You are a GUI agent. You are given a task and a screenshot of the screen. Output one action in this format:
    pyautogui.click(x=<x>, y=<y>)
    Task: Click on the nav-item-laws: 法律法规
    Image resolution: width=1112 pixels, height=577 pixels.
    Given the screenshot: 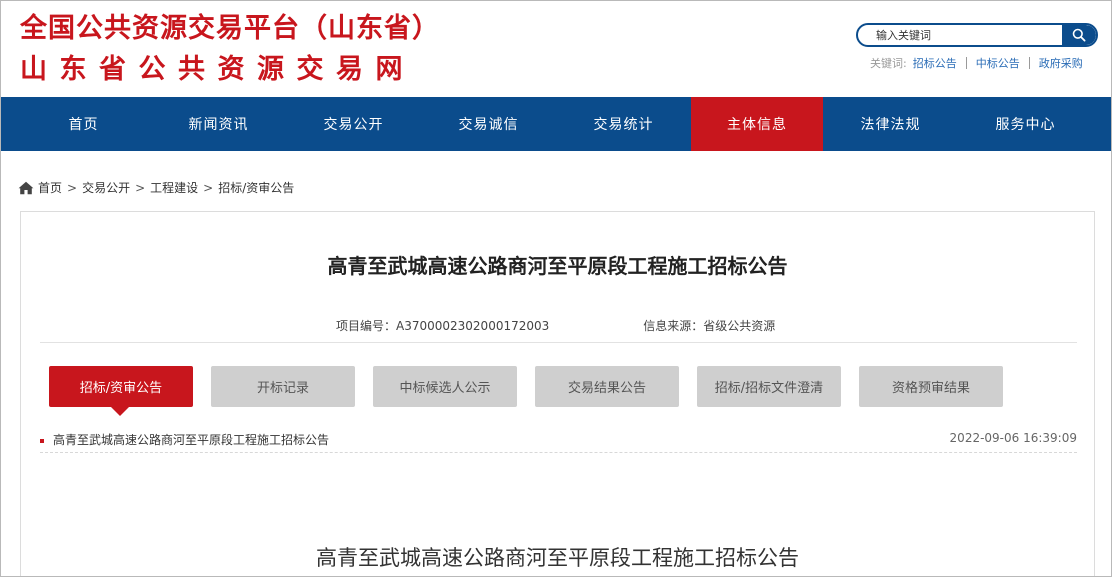 What is the action you would take?
    pyautogui.click(x=890, y=124)
    